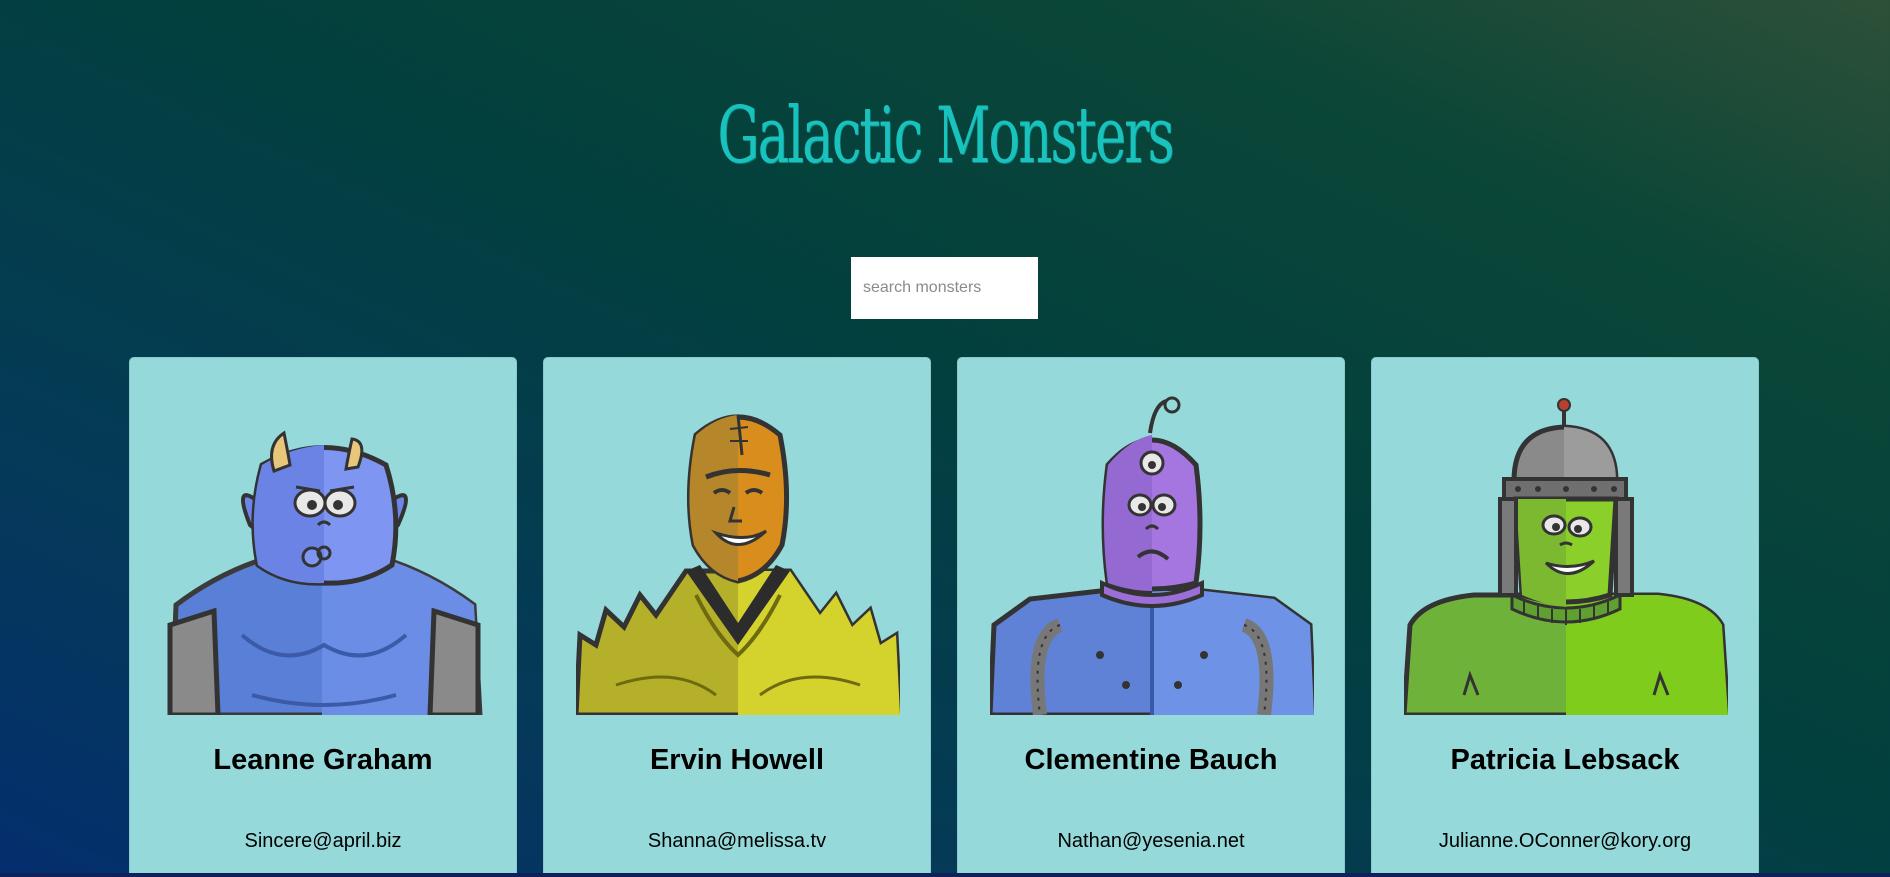  What do you see at coordinates (323, 760) in the screenshot?
I see `monster-name: Leanne Graham` at bounding box center [323, 760].